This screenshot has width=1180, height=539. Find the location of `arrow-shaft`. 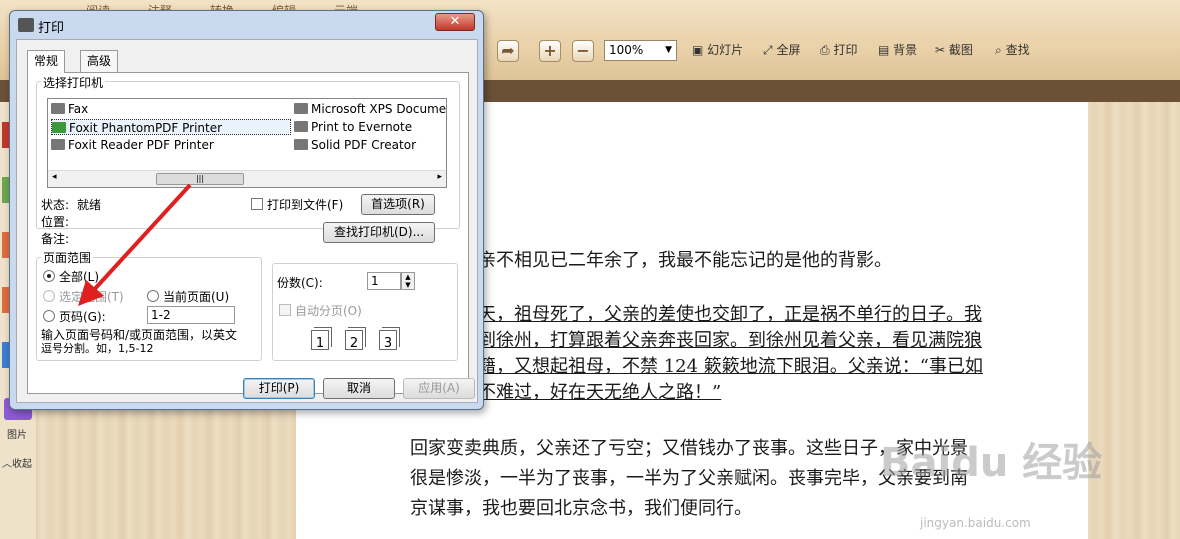

arrow-shaft is located at coordinates (141, 238).